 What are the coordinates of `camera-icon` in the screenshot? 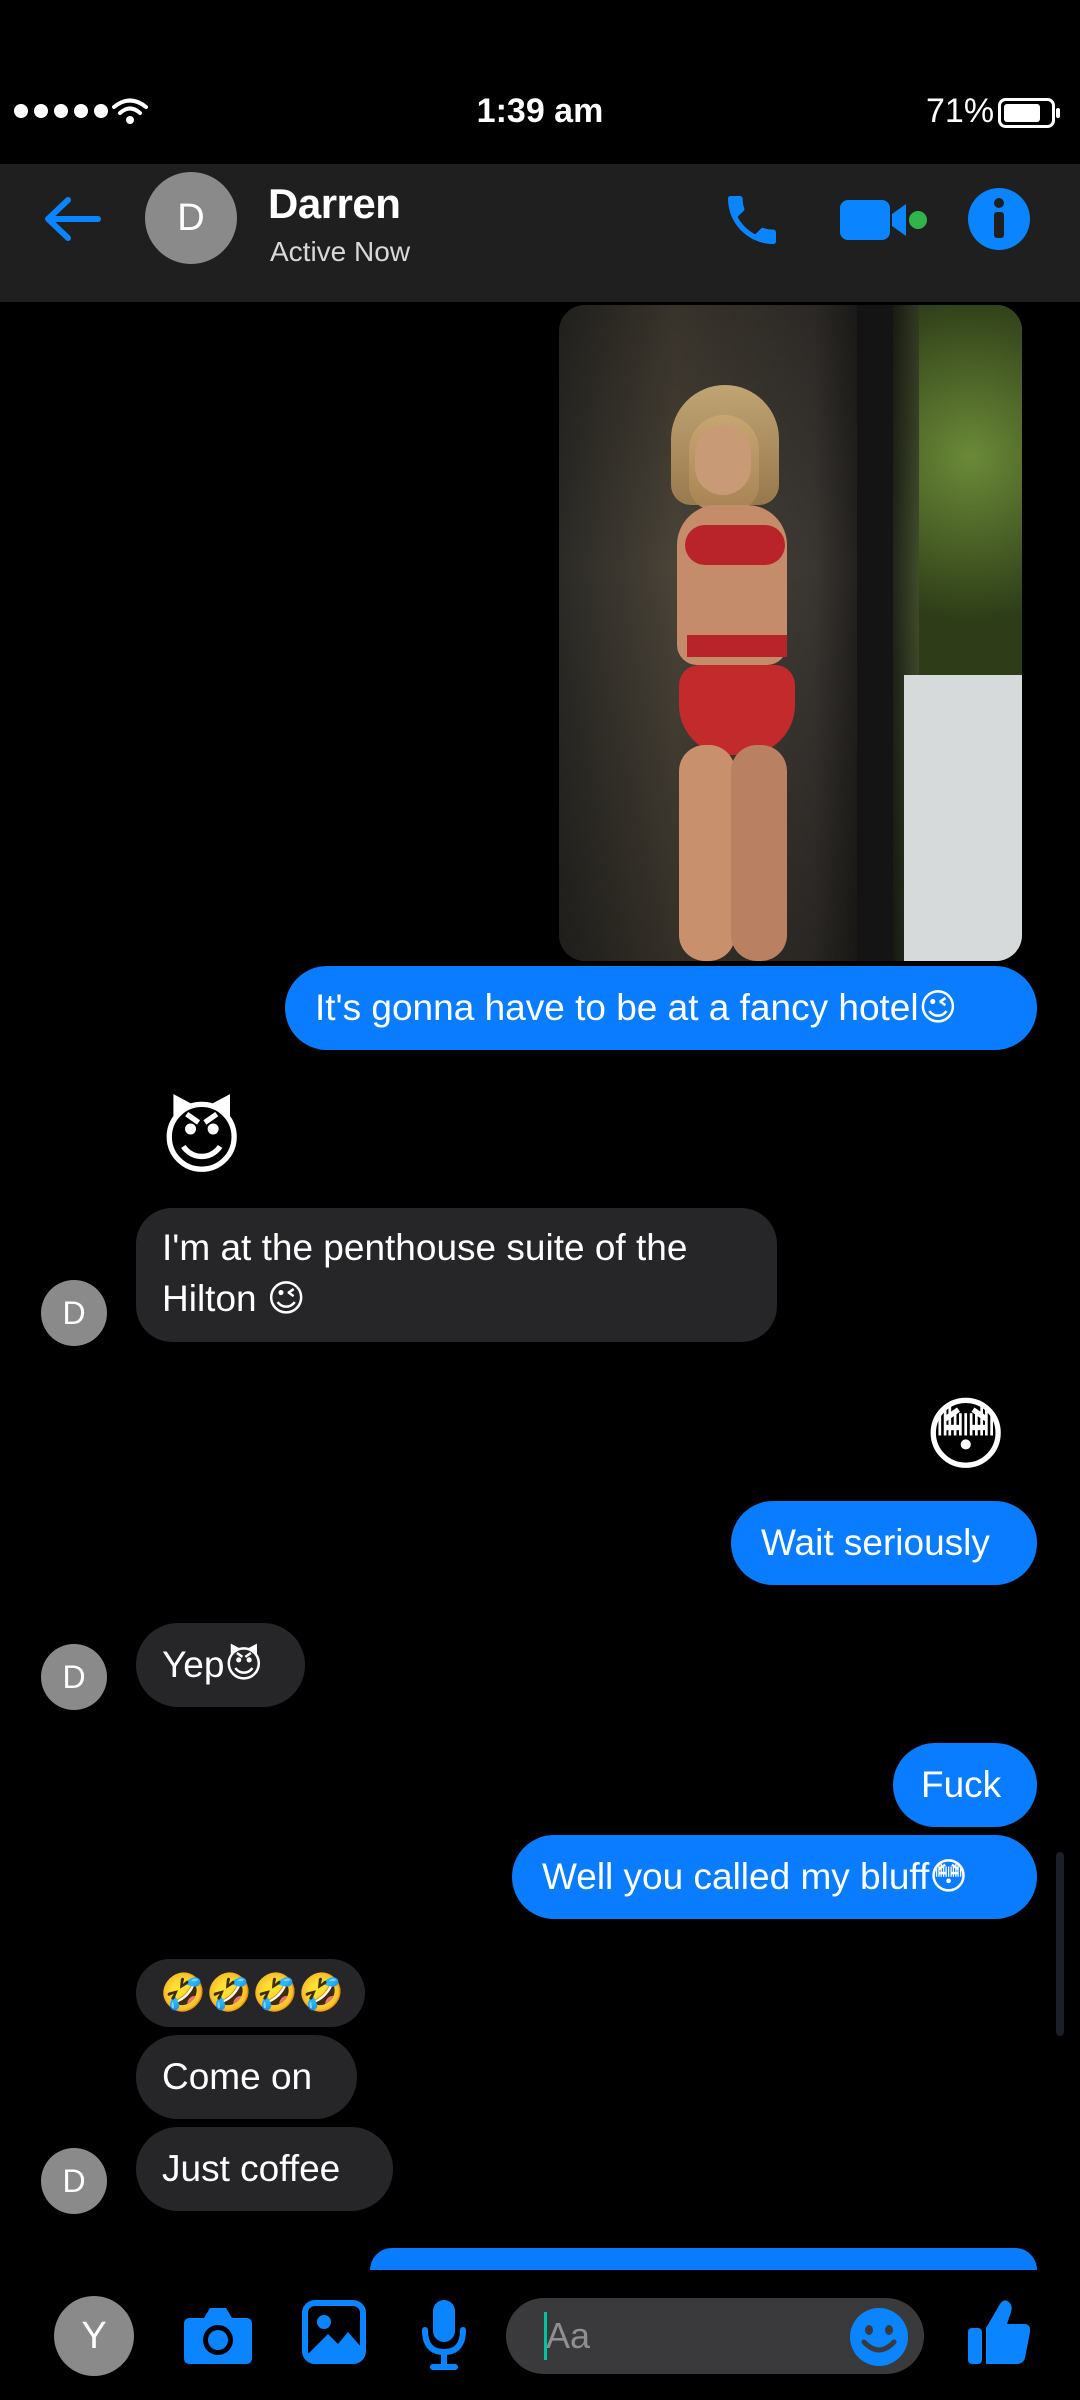 It's located at (218, 2334).